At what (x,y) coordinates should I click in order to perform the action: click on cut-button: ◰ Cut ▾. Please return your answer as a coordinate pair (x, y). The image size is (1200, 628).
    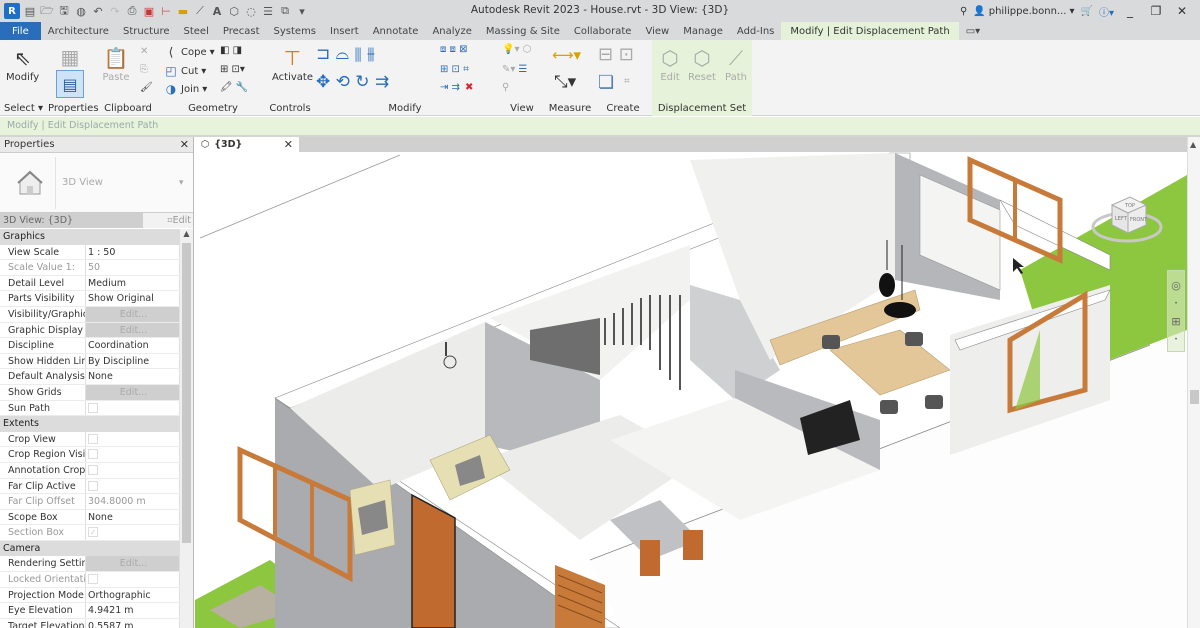
    Looking at the image, I should click on (185, 71).